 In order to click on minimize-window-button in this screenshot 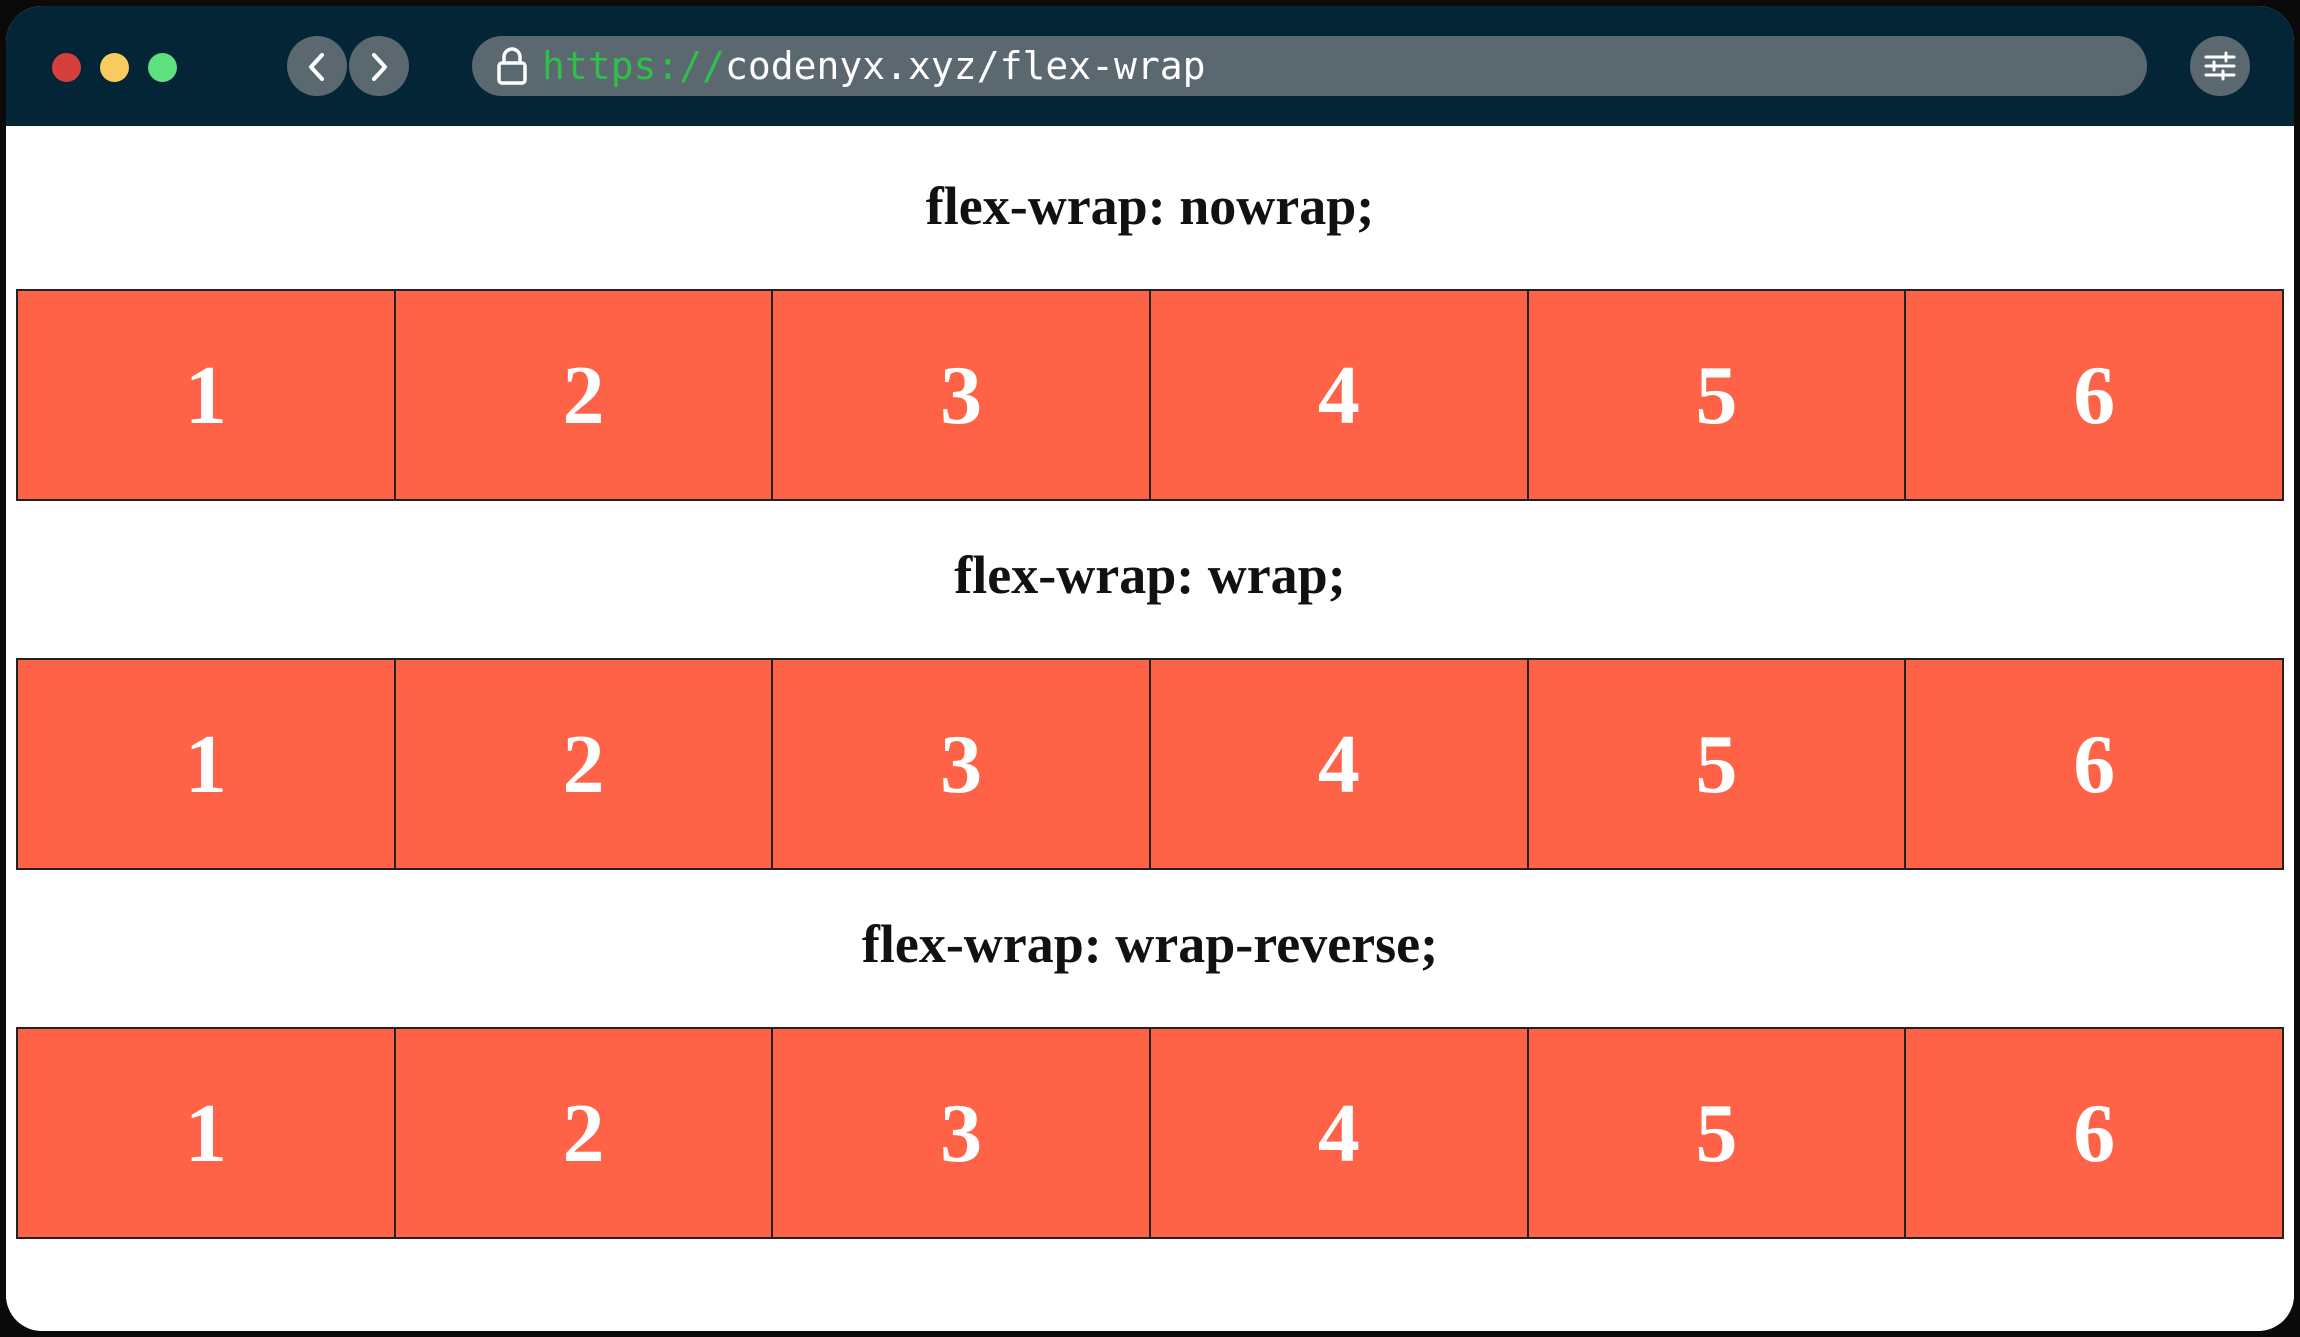, I will do `click(114, 67)`.